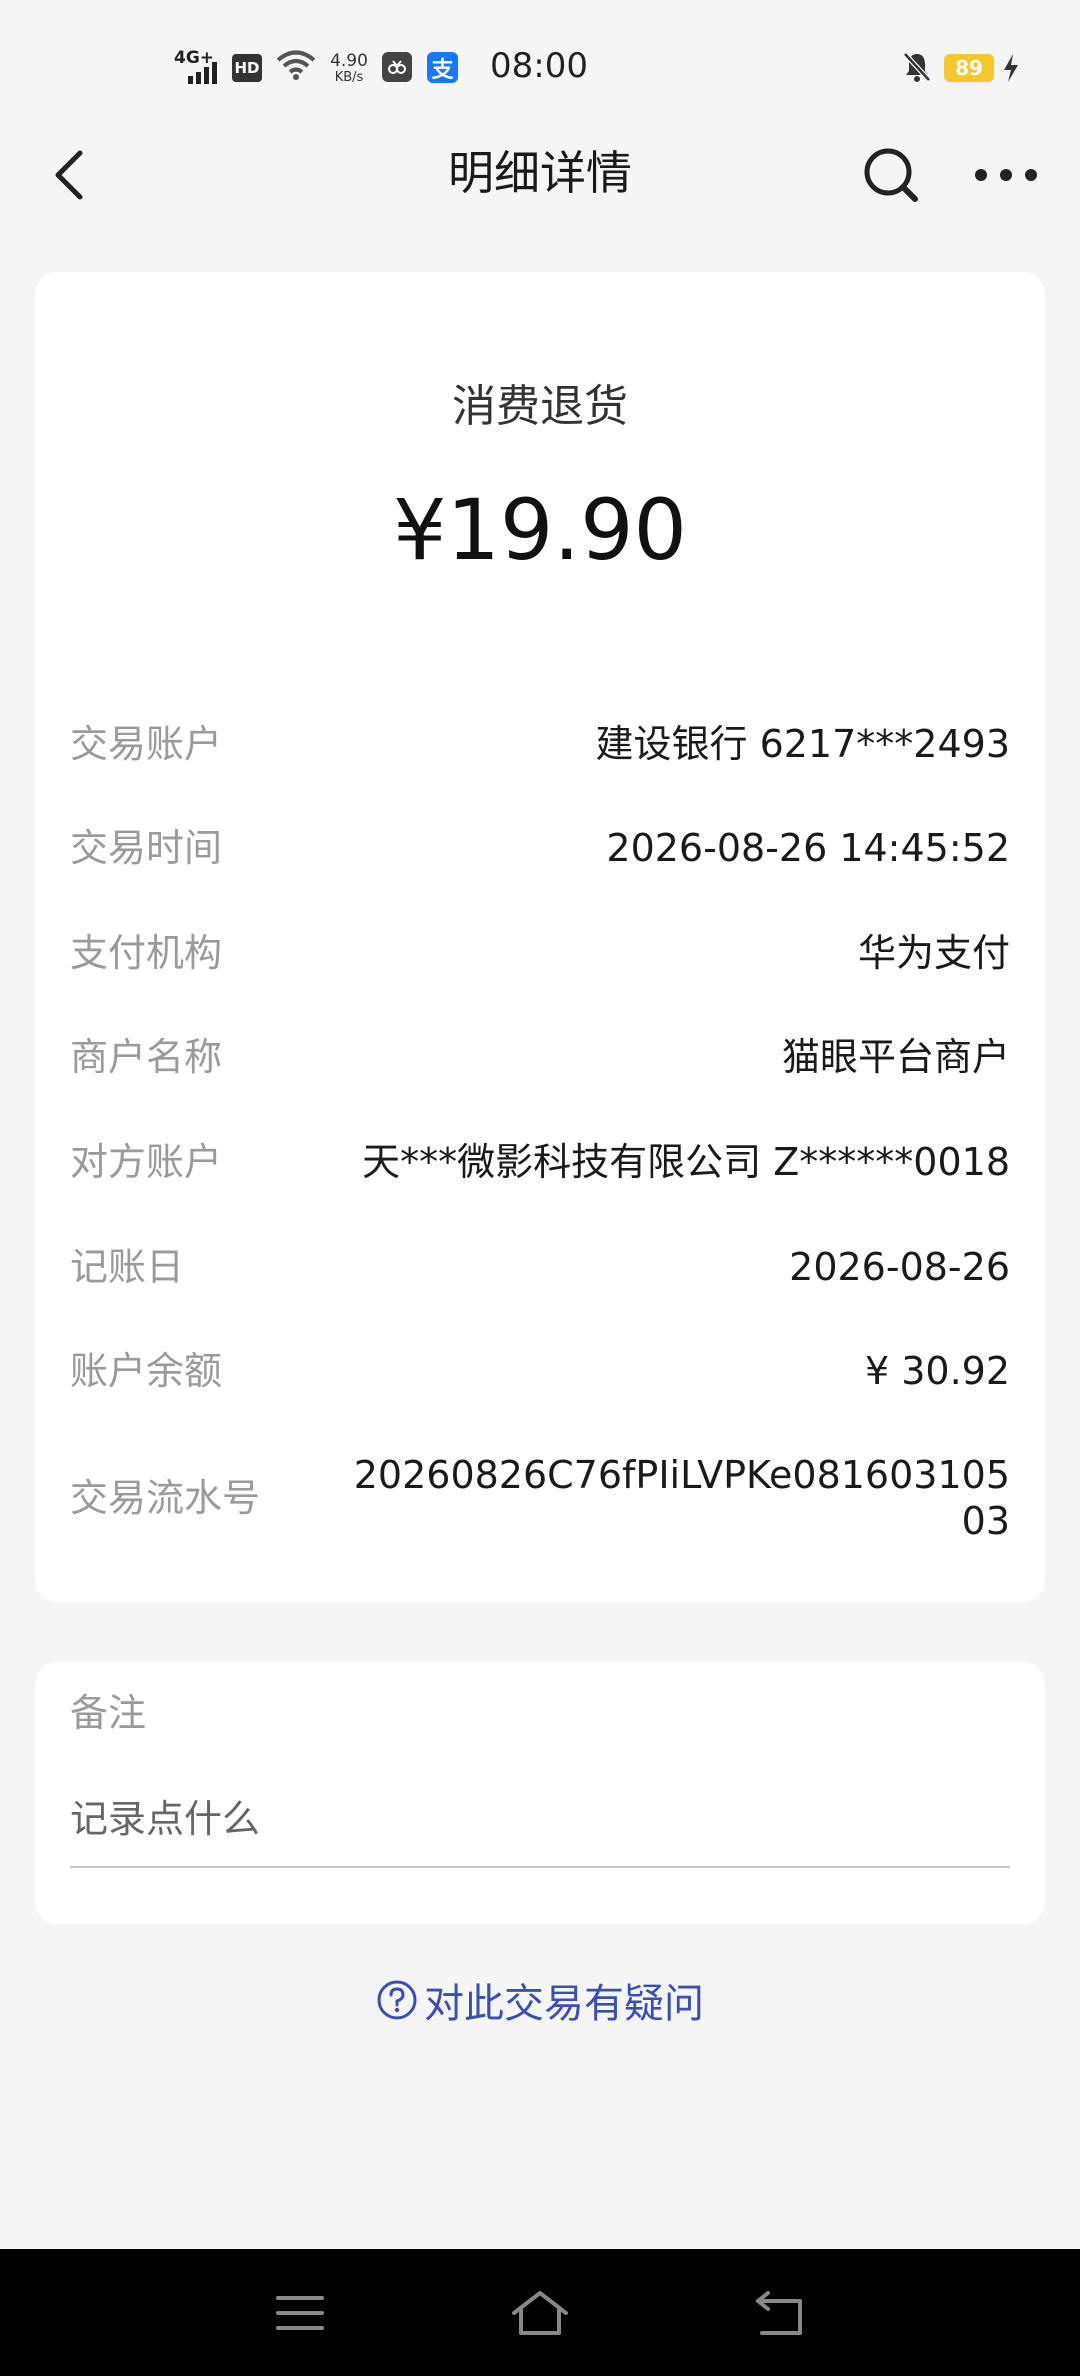 This screenshot has height=2376, width=1080. What do you see at coordinates (803, 744) in the screenshot?
I see `detail-value-account: 建设银行 6217***2493` at bounding box center [803, 744].